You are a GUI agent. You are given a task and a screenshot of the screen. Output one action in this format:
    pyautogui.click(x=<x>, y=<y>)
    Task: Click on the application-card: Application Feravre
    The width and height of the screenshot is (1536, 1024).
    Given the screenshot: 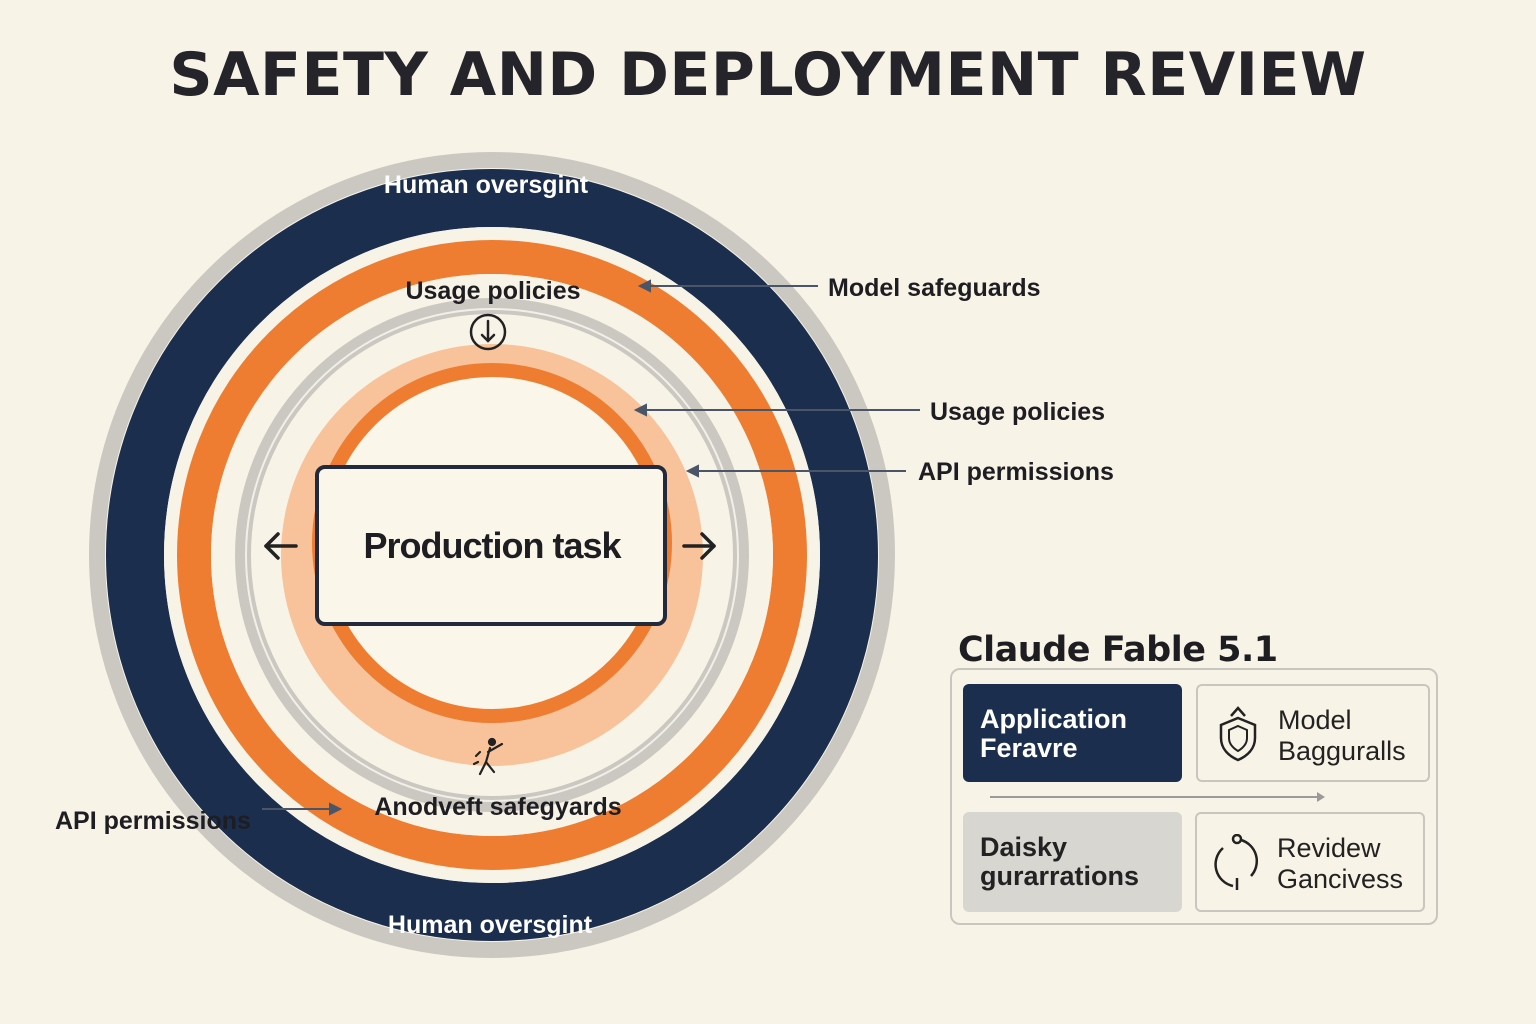 What is the action you would take?
    pyautogui.click(x=1072, y=733)
    